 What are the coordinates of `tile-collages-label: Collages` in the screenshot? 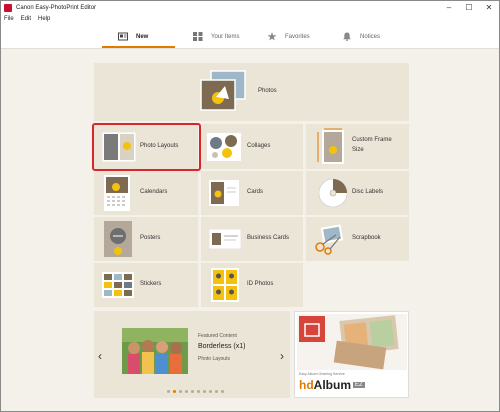 It's located at (259, 146).